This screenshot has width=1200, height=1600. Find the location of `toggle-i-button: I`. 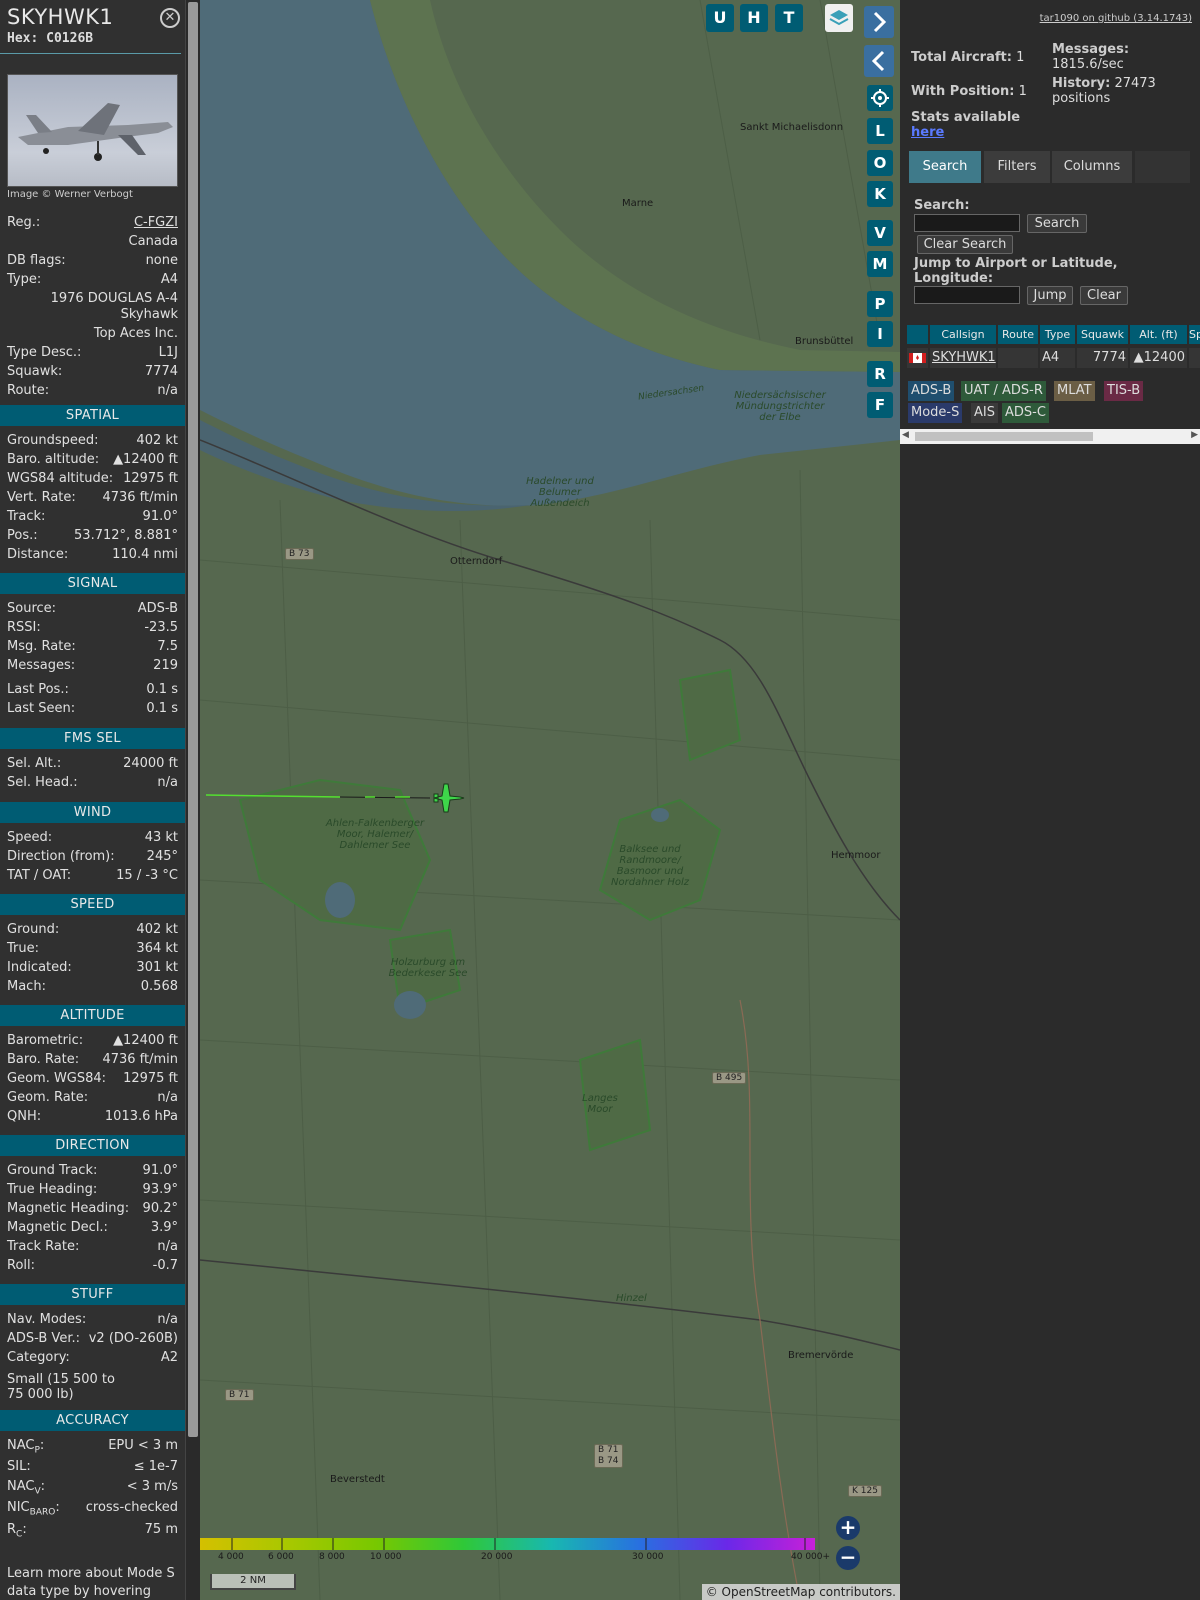

toggle-i-button: I is located at coordinates (880, 334).